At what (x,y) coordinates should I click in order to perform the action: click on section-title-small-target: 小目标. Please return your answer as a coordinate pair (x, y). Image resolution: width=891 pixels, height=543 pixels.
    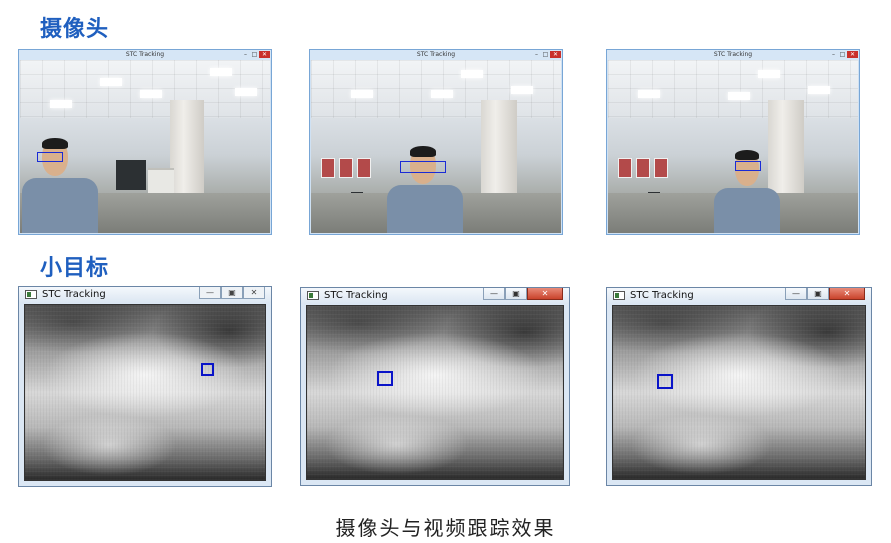
    Looking at the image, I should click on (75, 268).